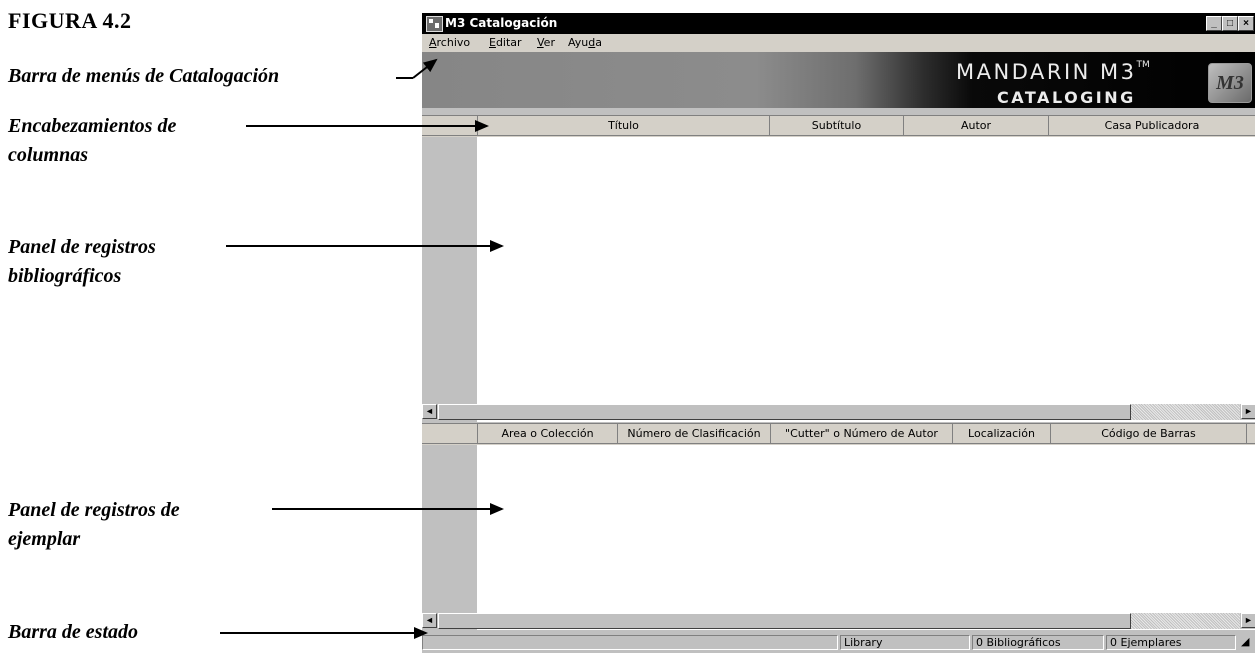 The height and width of the screenshot is (653, 1255). What do you see at coordinates (1248, 620) in the screenshot?
I see `copy-scroll-right-button: ►` at bounding box center [1248, 620].